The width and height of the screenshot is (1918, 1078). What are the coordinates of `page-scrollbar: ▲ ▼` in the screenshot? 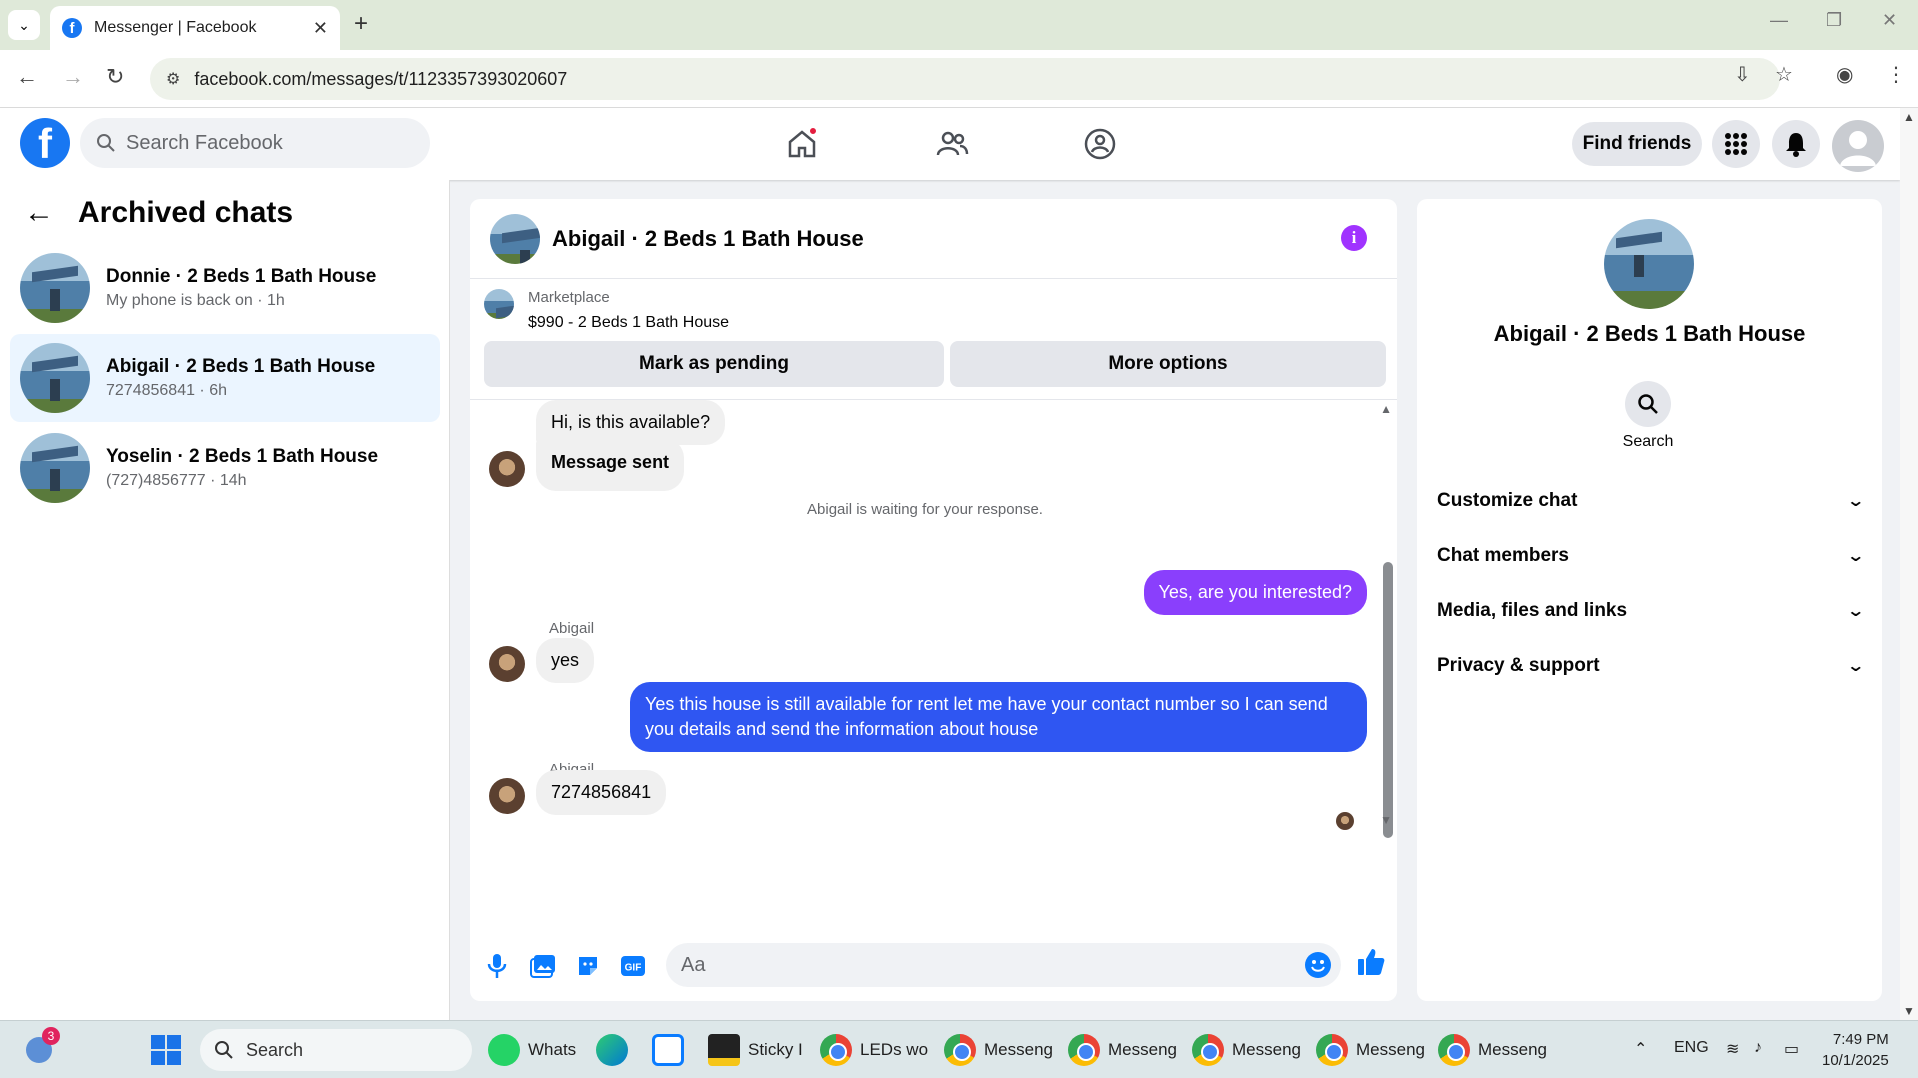 It's located at (1909, 564).